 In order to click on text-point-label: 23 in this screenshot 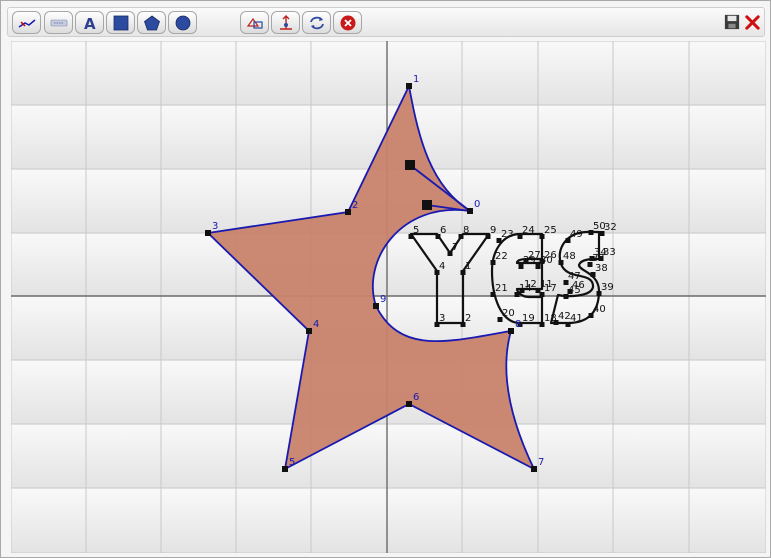, I will do `click(507, 234)`.